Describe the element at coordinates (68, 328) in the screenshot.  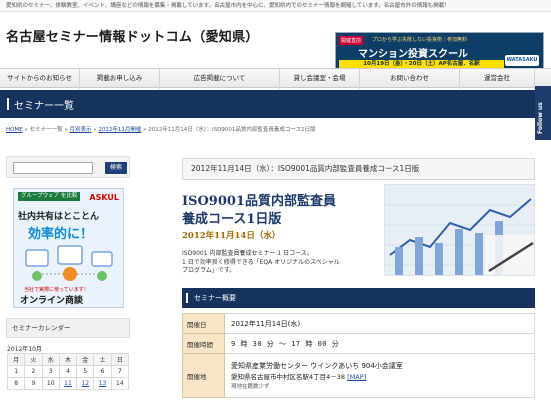
I see `calendar-heading: セミナーカレンダー` at that location.